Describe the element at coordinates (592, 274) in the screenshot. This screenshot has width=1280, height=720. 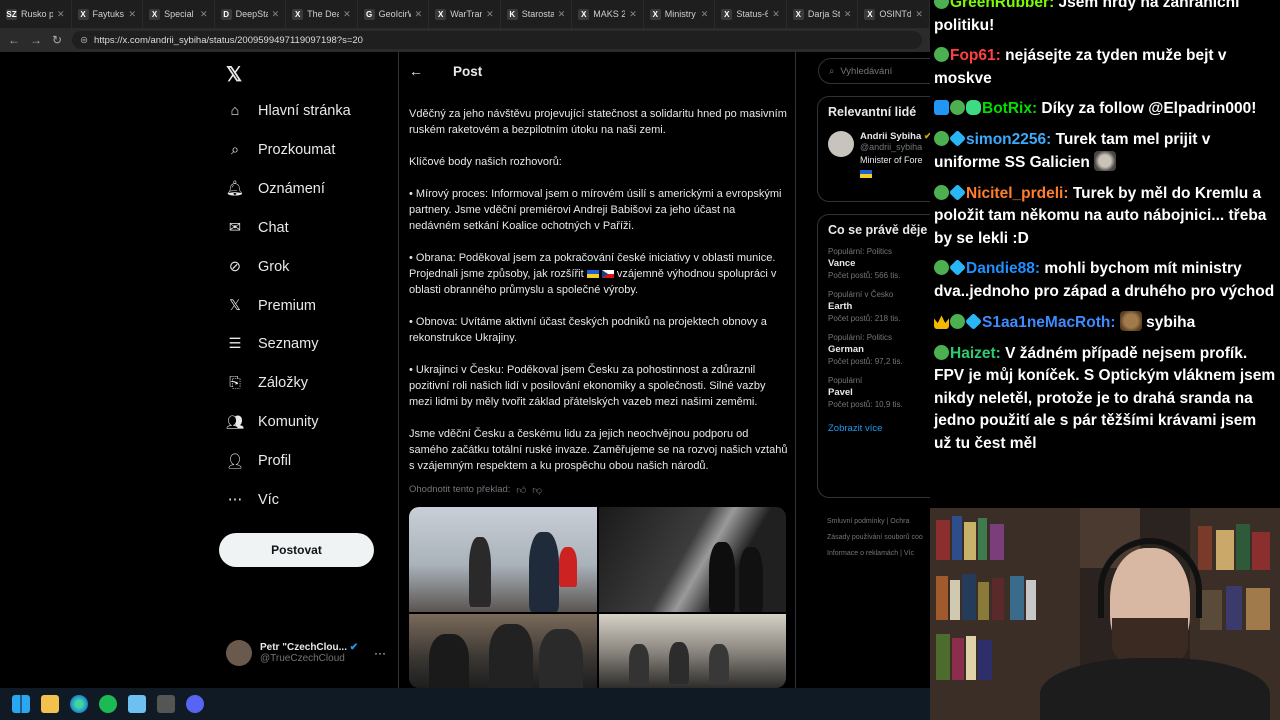
I see `ukraine-flag-icon` at that location.